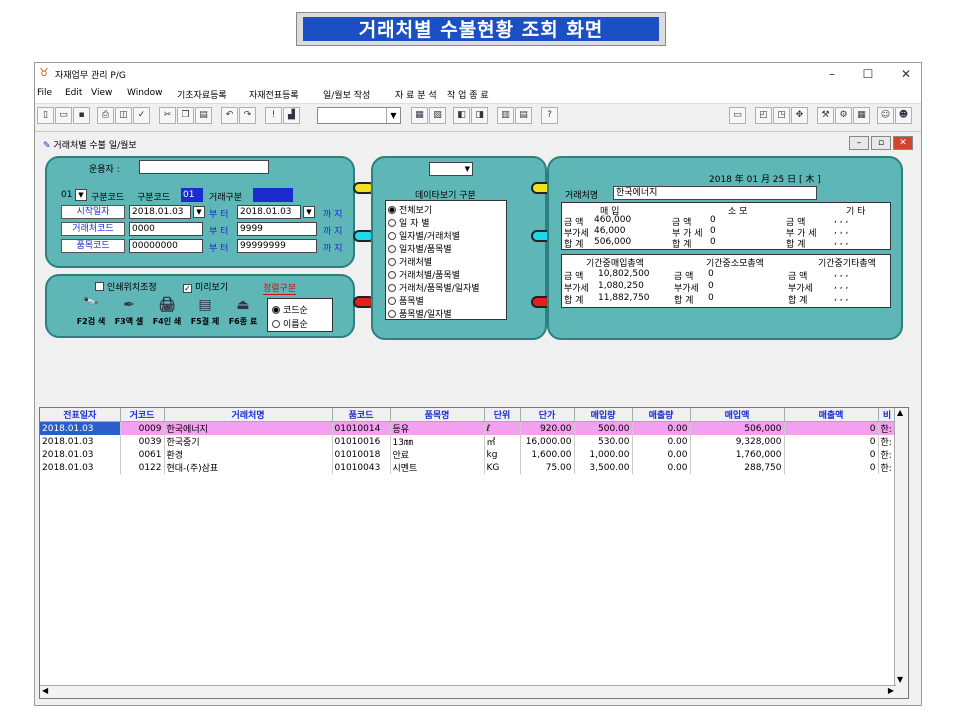 This screenshot has height=720, width=960. I want to click on col-header-out-amount: 매출액, so click(831, 415).